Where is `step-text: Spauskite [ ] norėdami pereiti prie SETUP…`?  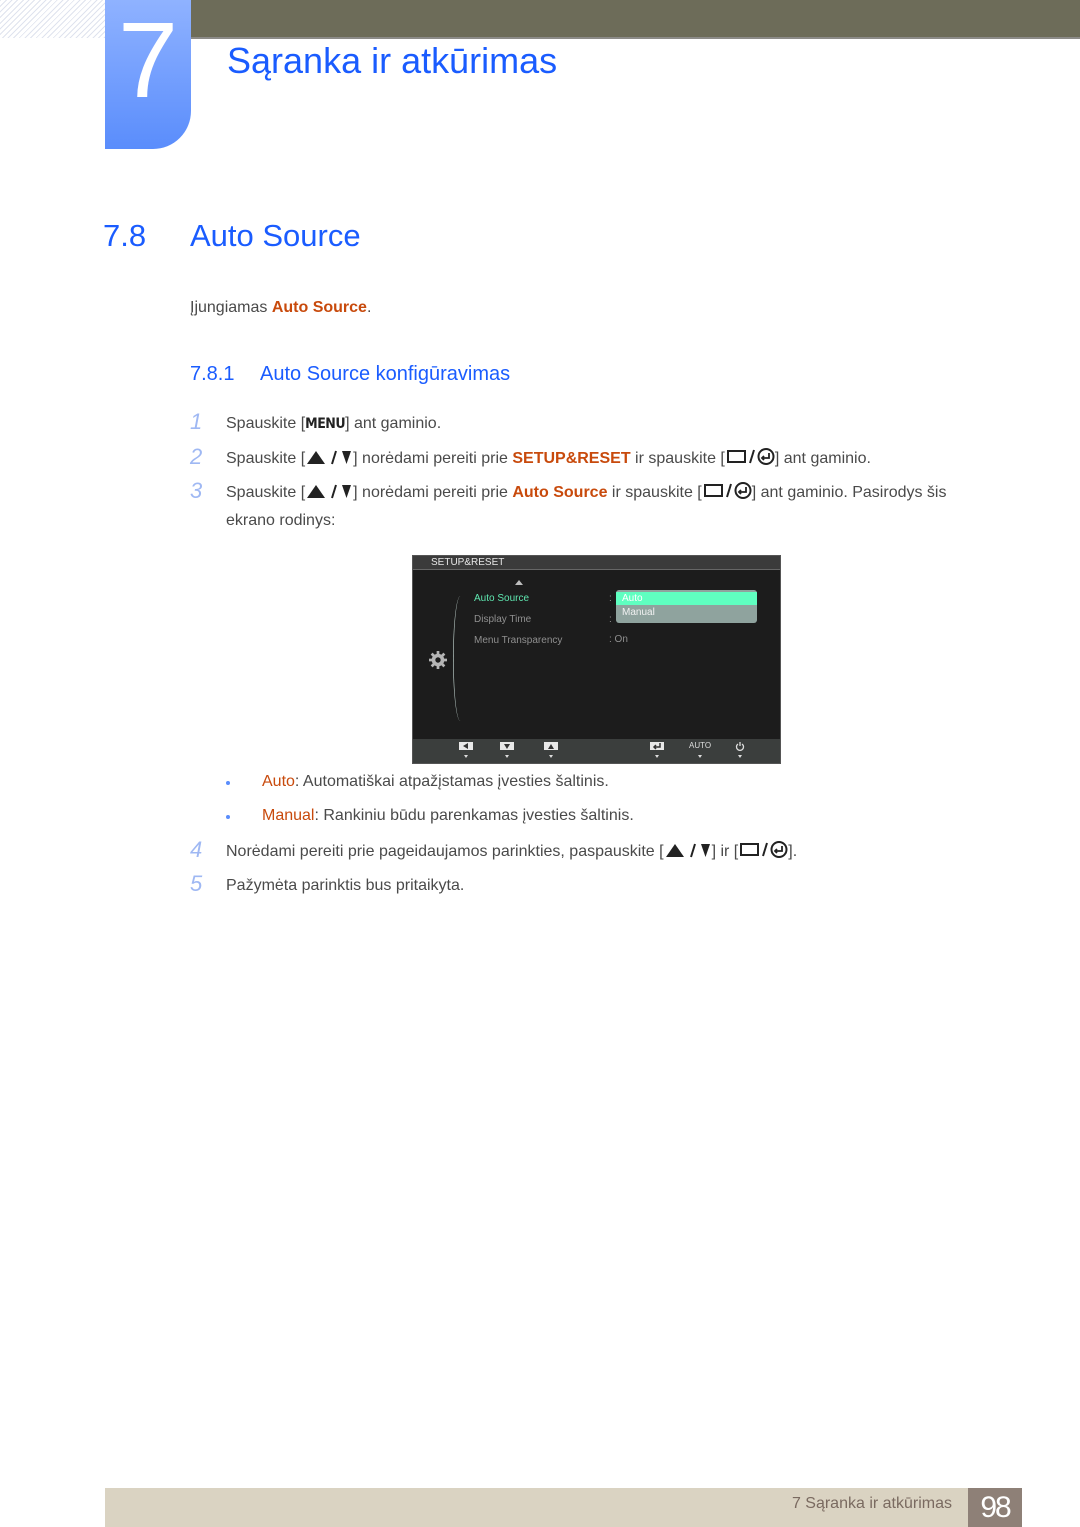
step-text: Spauskite [ ] norėdami pereiti prie SETUP… is located at coordinates (548, 460).